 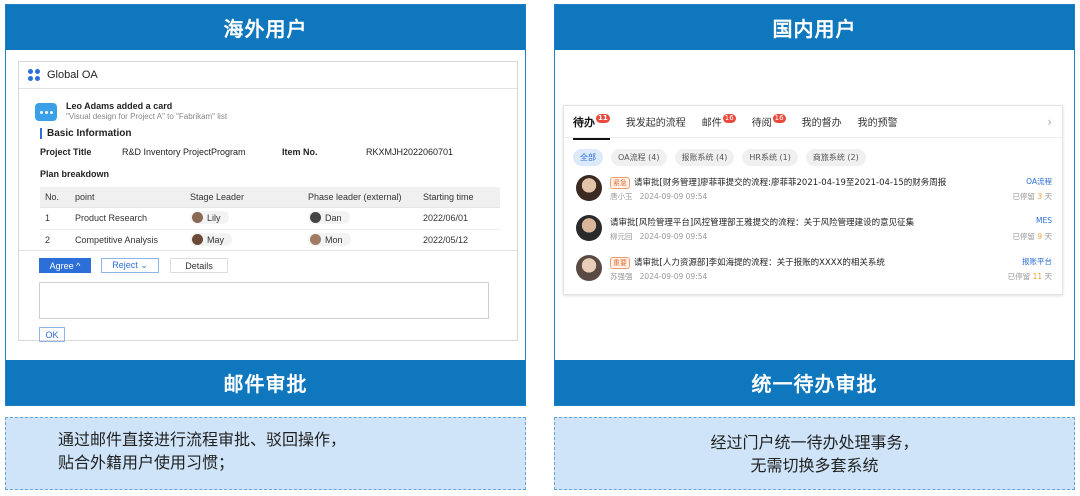 I want to click on col-header: Phase leader (external), so click(x=360, y=197).